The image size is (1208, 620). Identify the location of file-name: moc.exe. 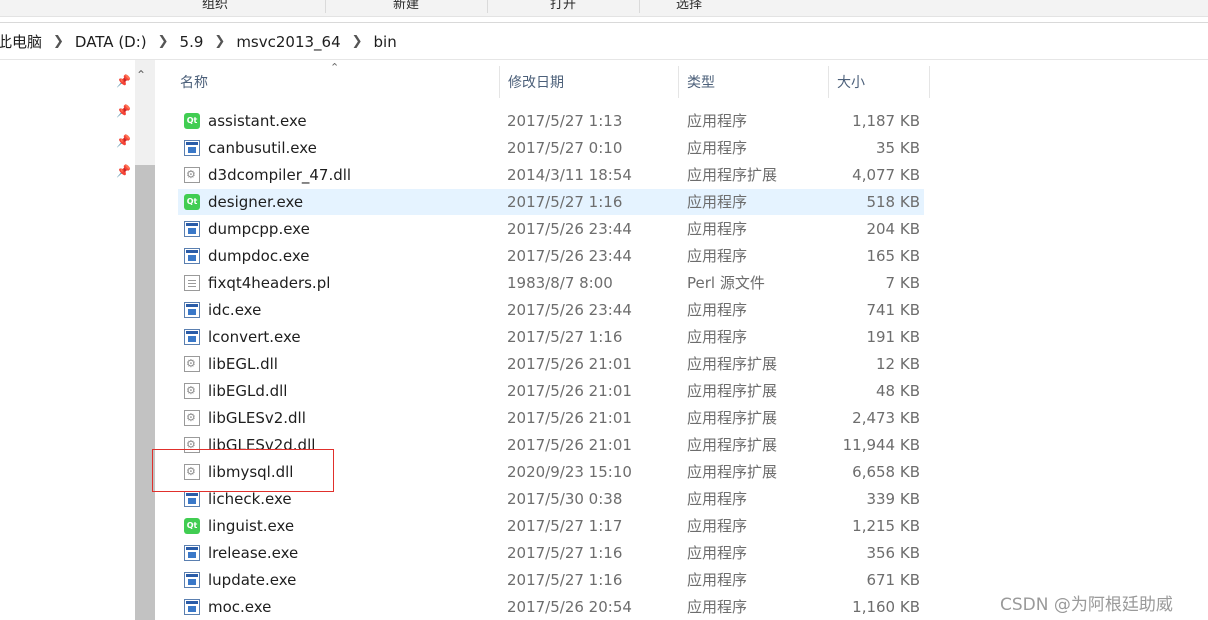
(240, 607).